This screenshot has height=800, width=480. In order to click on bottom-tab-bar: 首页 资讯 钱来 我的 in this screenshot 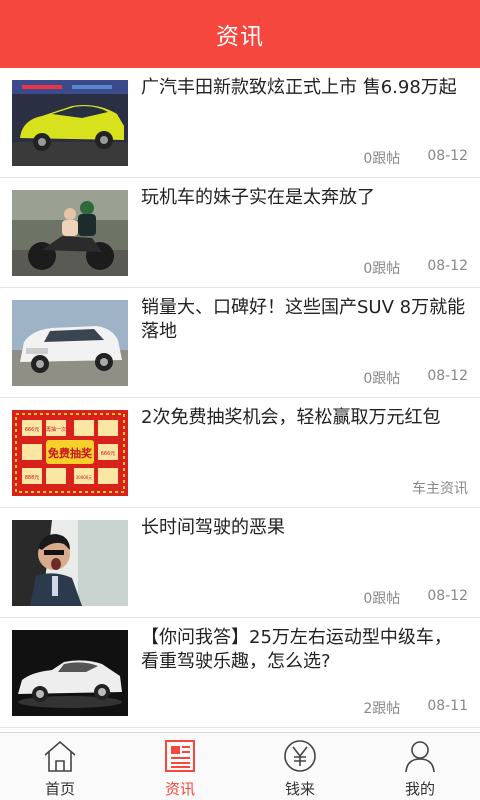, I will do `click(240, 766)`.